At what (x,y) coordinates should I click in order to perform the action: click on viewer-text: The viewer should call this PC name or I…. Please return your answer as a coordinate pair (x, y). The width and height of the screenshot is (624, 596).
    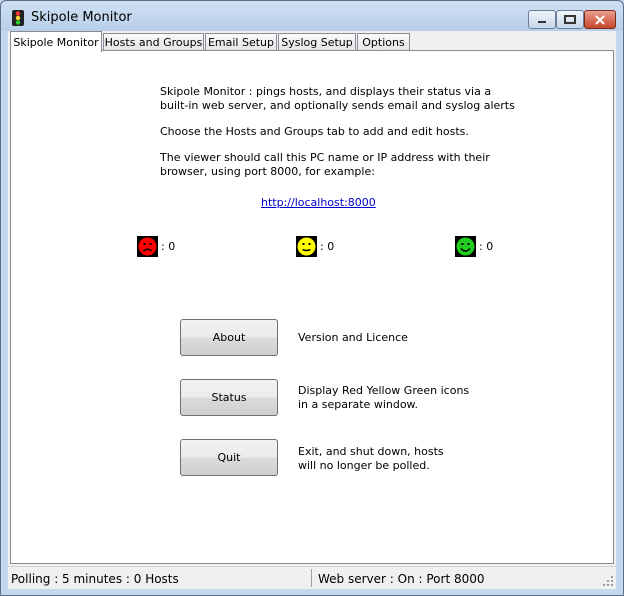
    Looking at the image, I should click on (325, 157).